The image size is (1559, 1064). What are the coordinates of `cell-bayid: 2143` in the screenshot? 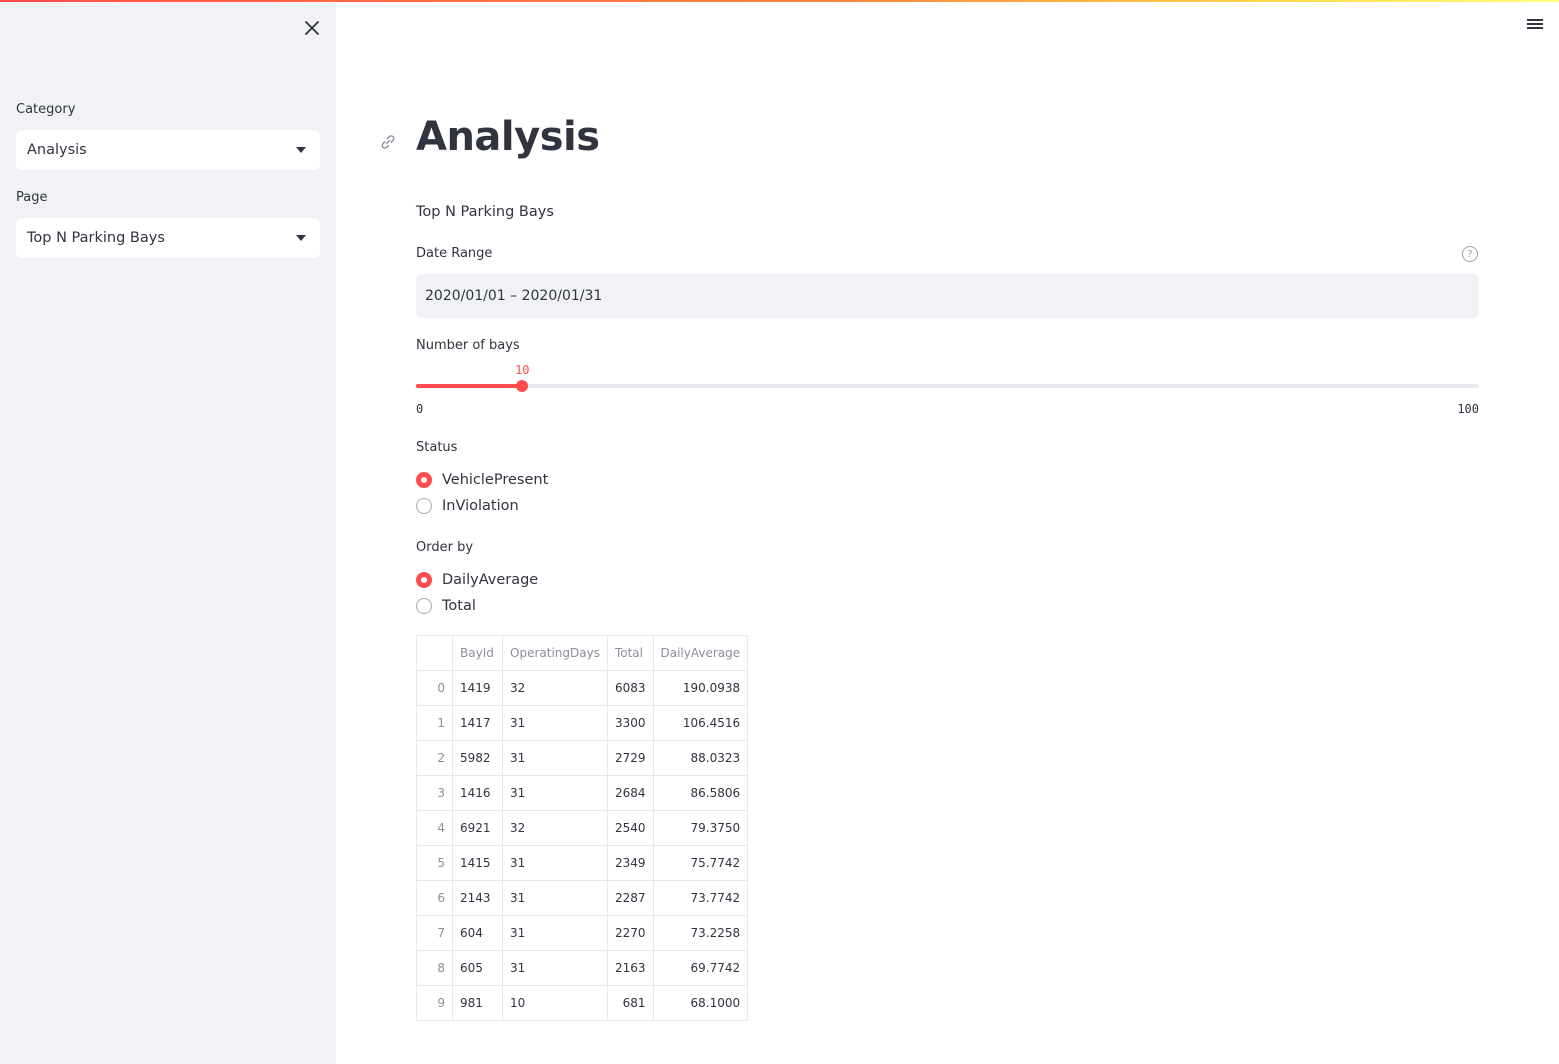 It's located at (477, 898).